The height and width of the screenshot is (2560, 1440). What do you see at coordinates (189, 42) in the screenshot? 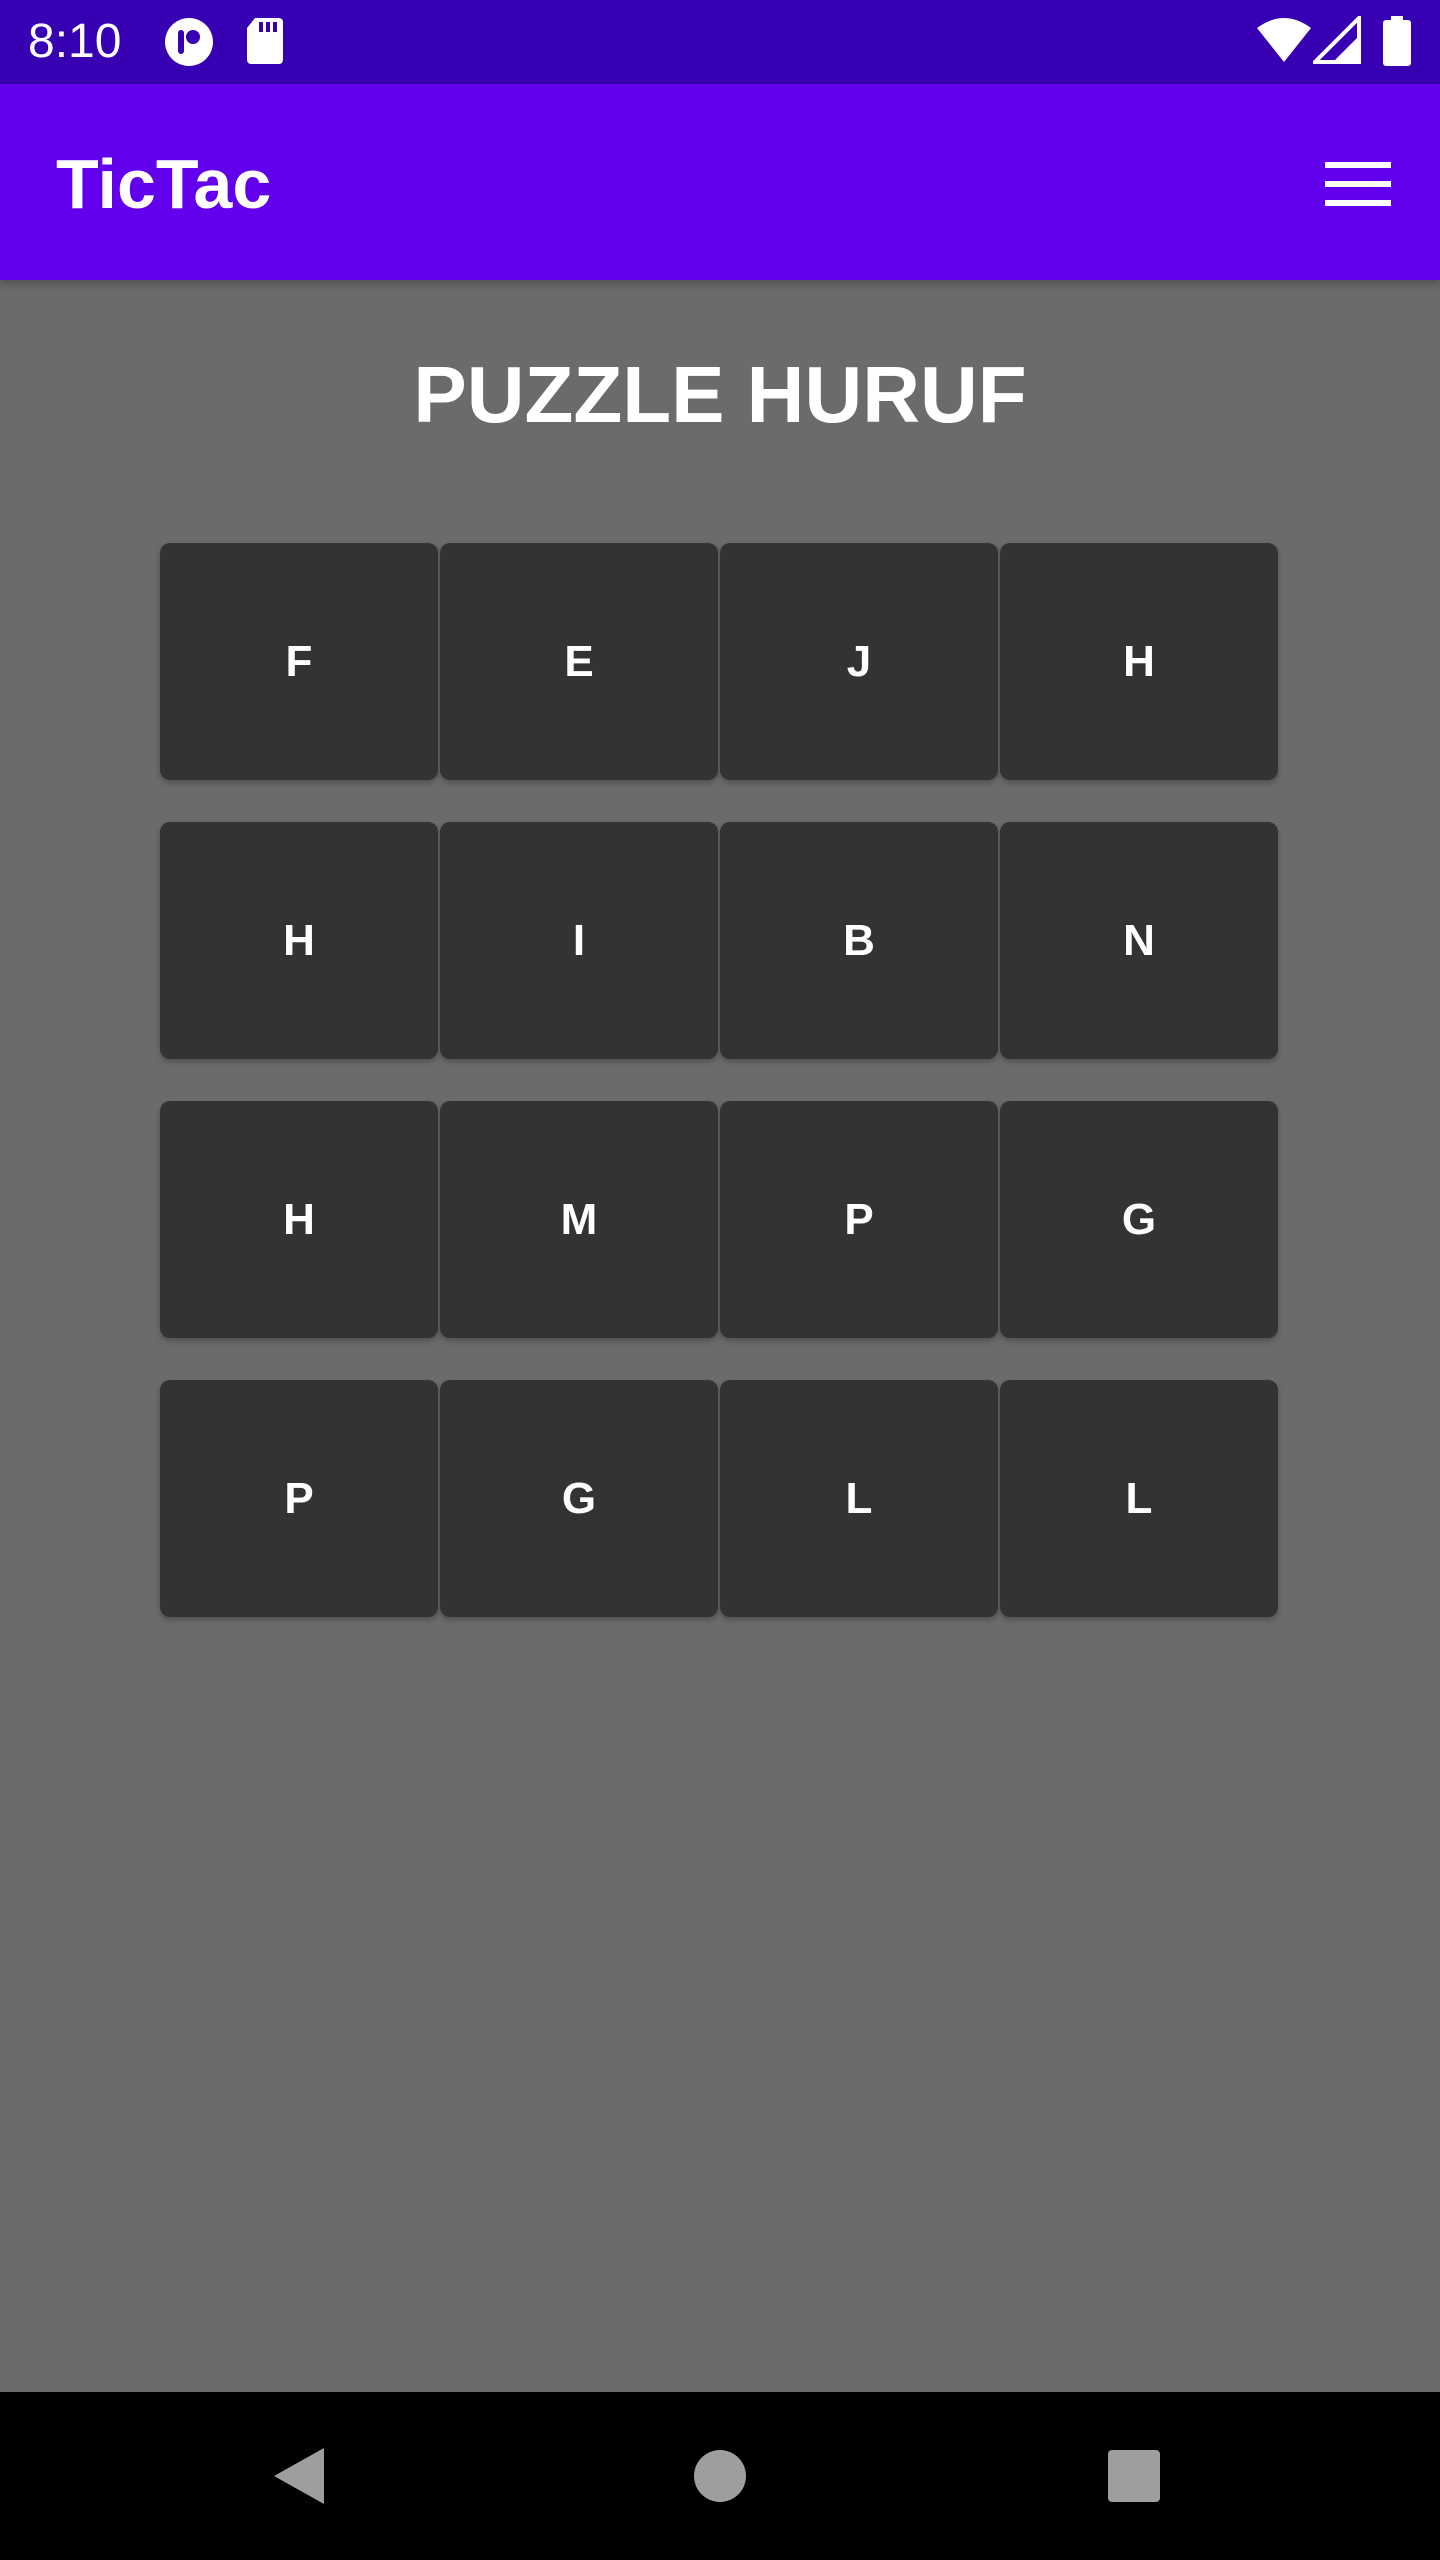
I see `notification-app-icon` at bounding box center [189, 42].